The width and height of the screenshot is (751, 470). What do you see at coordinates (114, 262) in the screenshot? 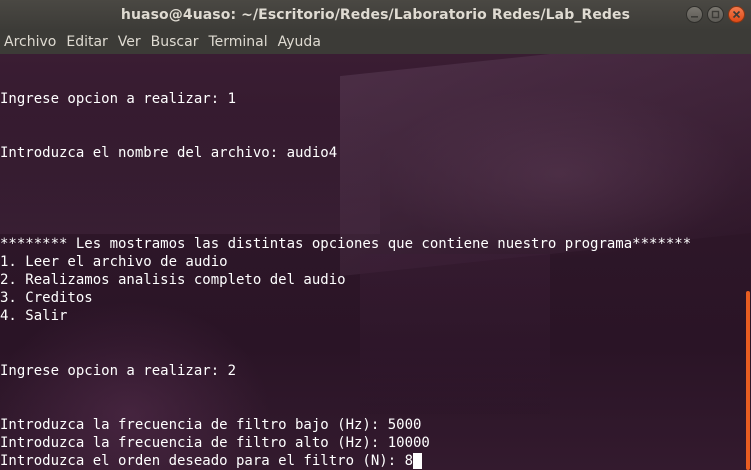
I see `terminal-line: 1. Leer el archivo de audio` at bounding box center [114, 262].